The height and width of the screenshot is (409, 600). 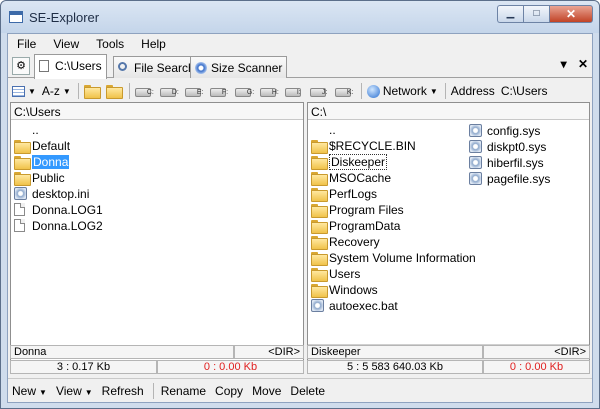 What do you see at coordinates (239, 67) in the screenshot?
I see `tab-size-scanner: Size Scanner` at bounding box center [239, 67].